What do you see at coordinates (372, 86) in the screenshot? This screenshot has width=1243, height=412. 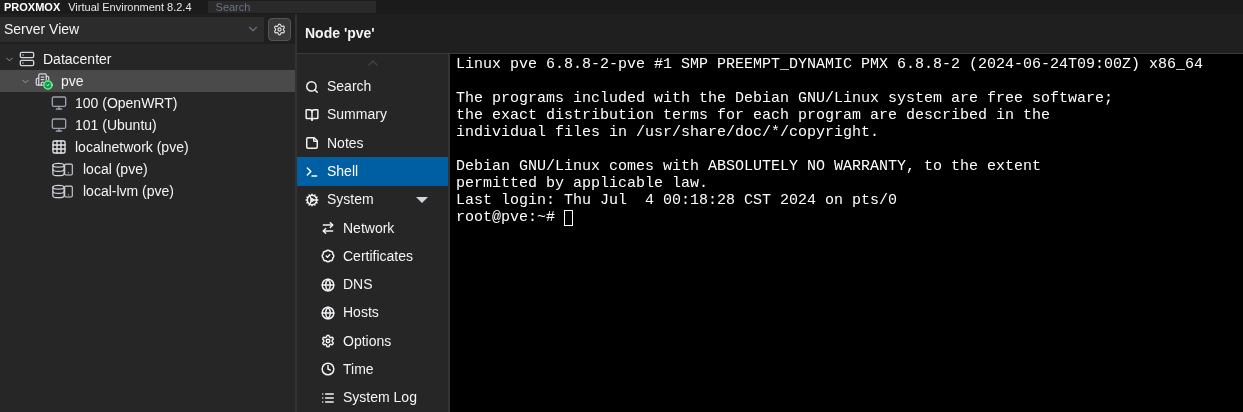 I see `nav-item: Search` at bounding box center [372, 86].